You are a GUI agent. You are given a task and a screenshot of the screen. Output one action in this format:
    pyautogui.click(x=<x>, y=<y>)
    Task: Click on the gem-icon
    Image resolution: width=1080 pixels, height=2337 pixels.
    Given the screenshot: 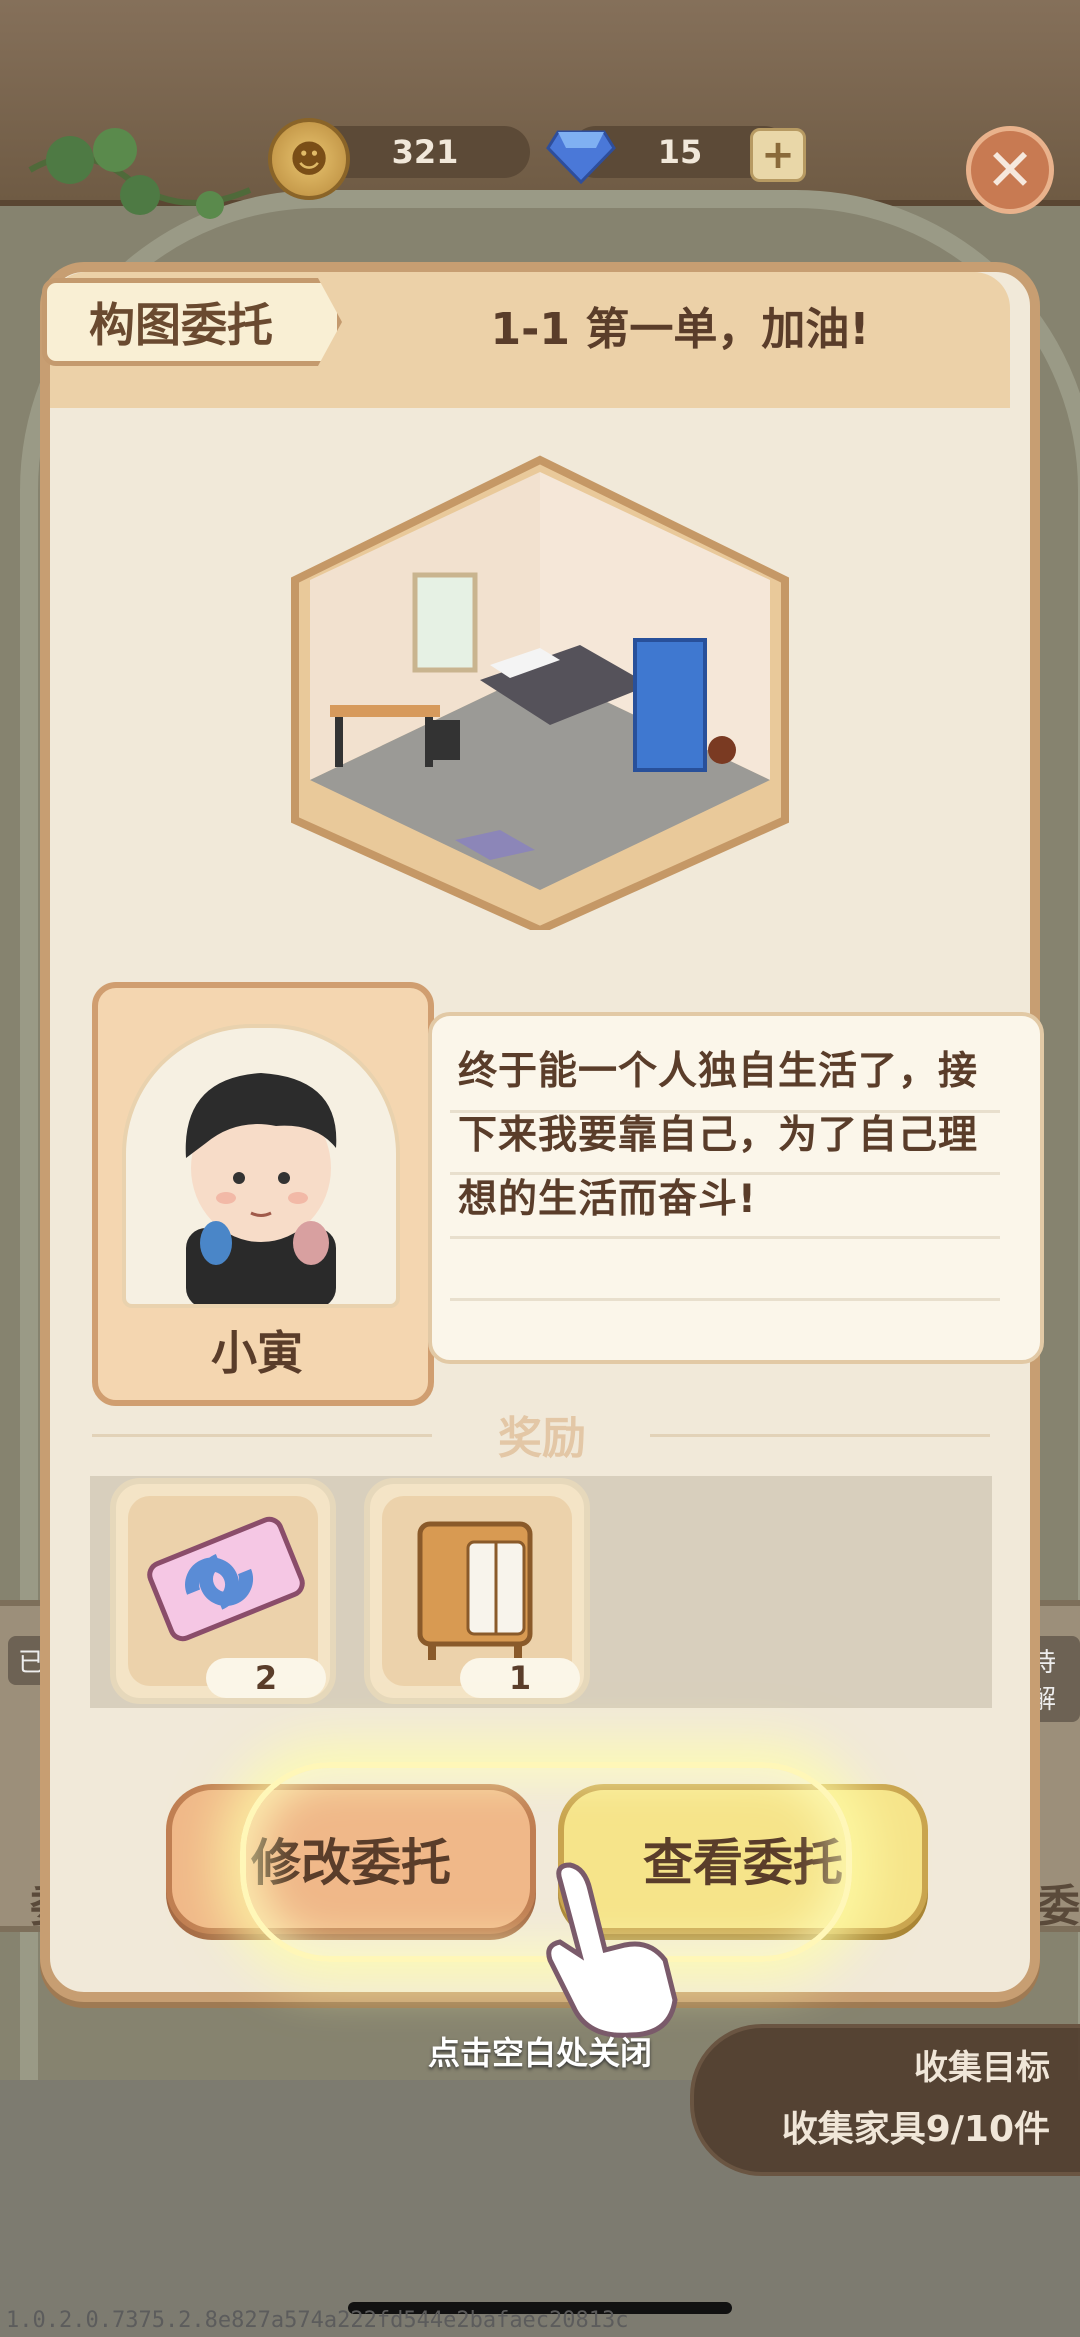 What is the action you would take?
    pyautogui.click(x=581, y=157)
    